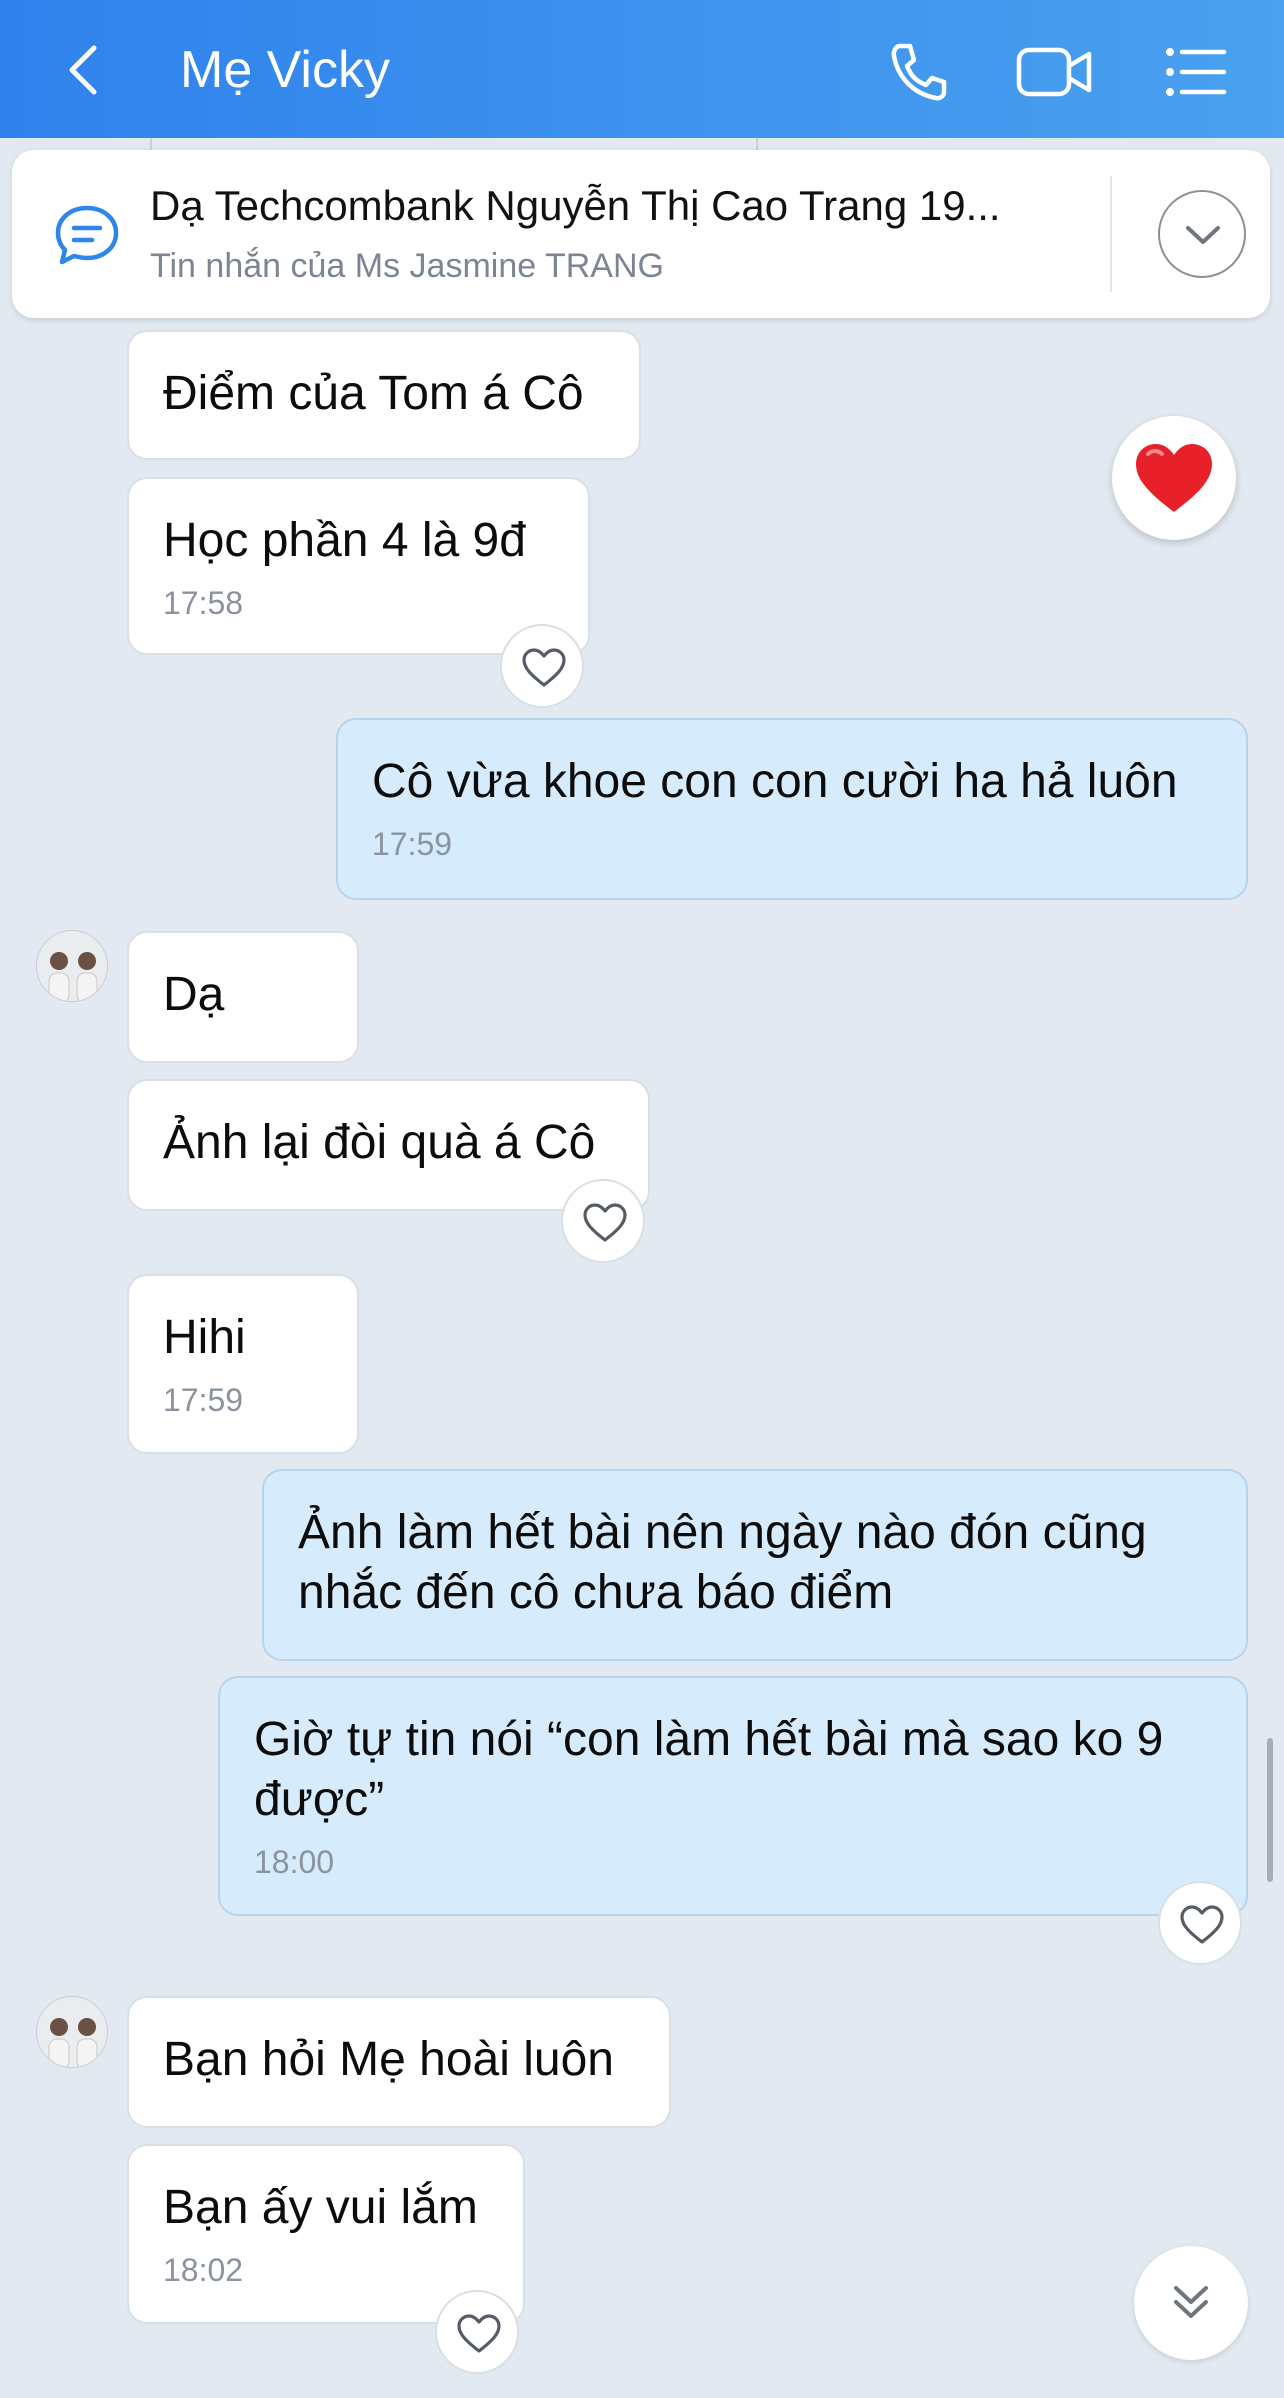 Image resolution: width=1284 pixels, height=2398 pixels. What do you see at coordinates (1270, 1810) in the screenshot?
I see `scrollbar` at bounding box center [1270, 1810].